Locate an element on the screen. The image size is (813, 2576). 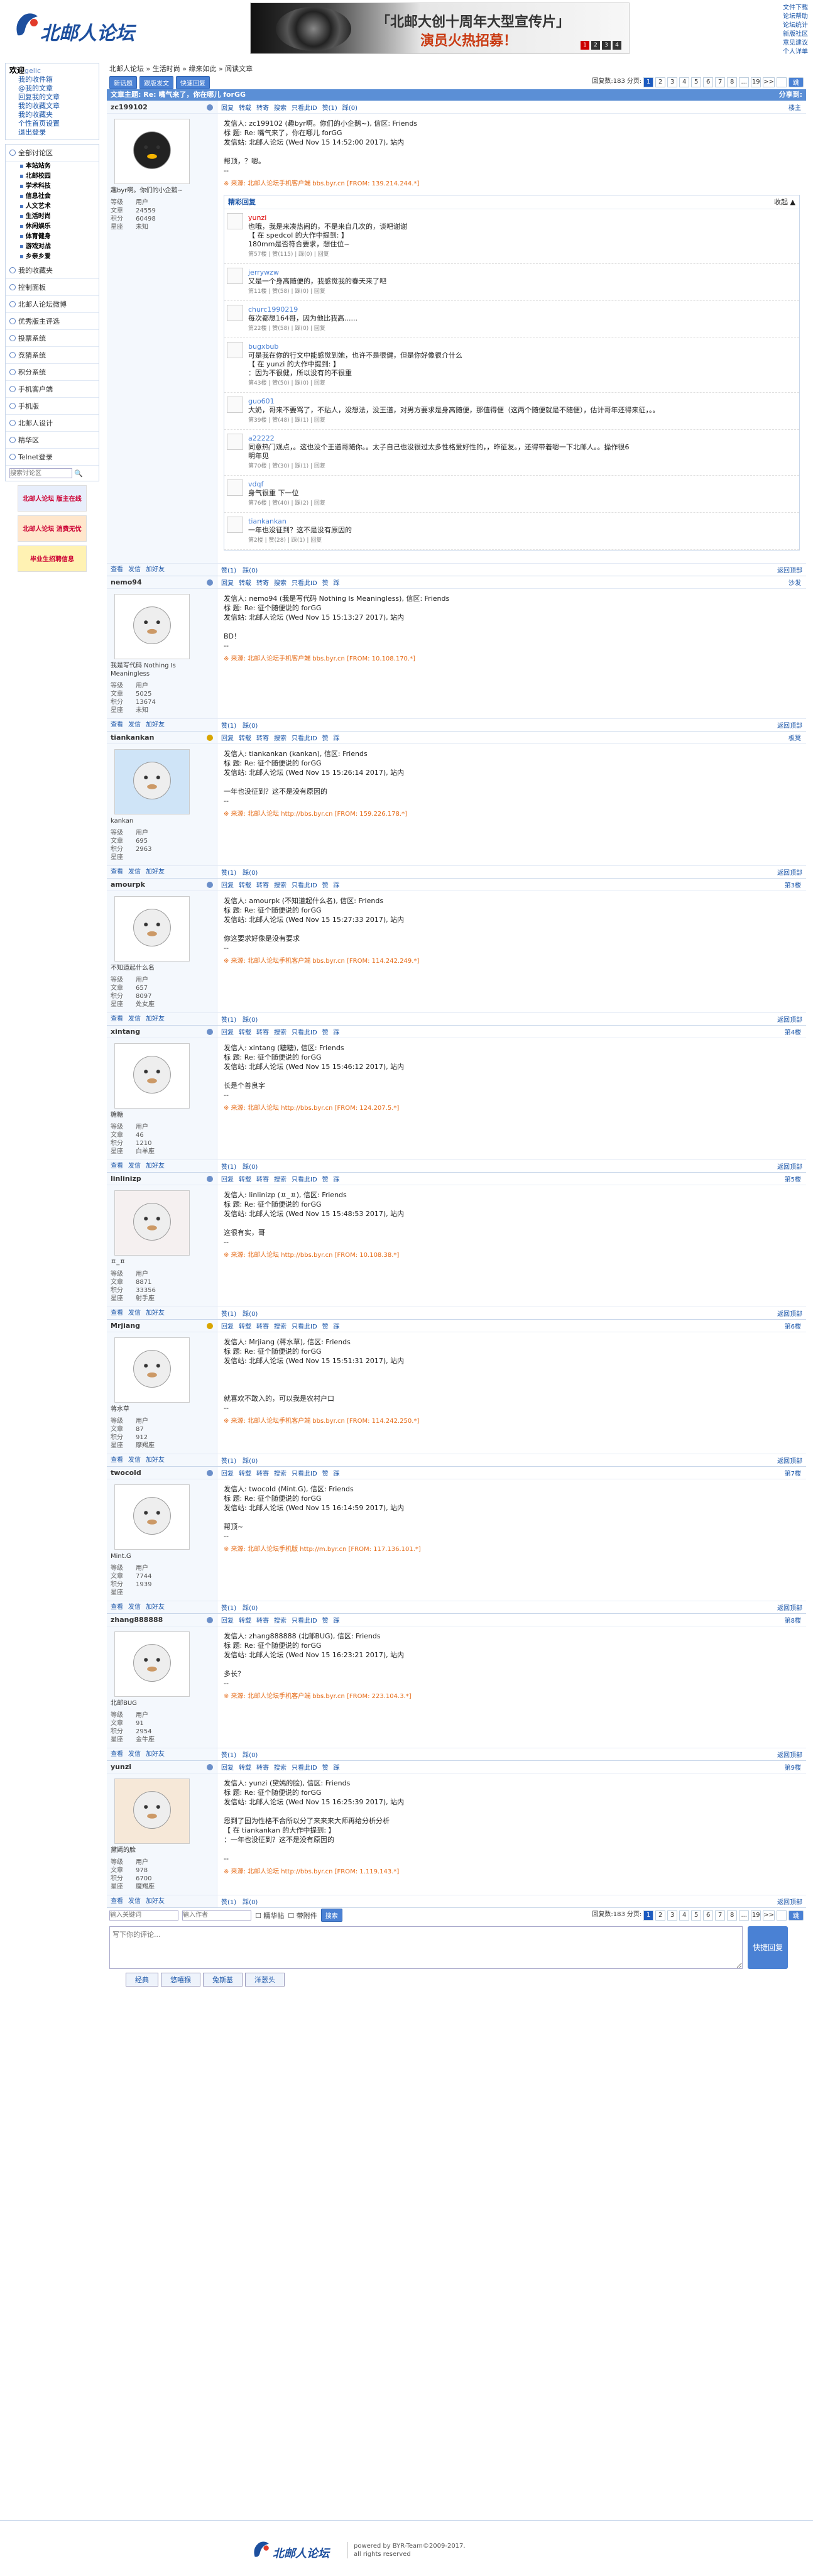
search-button: 搜索 is located at coordinates (331, 1916).